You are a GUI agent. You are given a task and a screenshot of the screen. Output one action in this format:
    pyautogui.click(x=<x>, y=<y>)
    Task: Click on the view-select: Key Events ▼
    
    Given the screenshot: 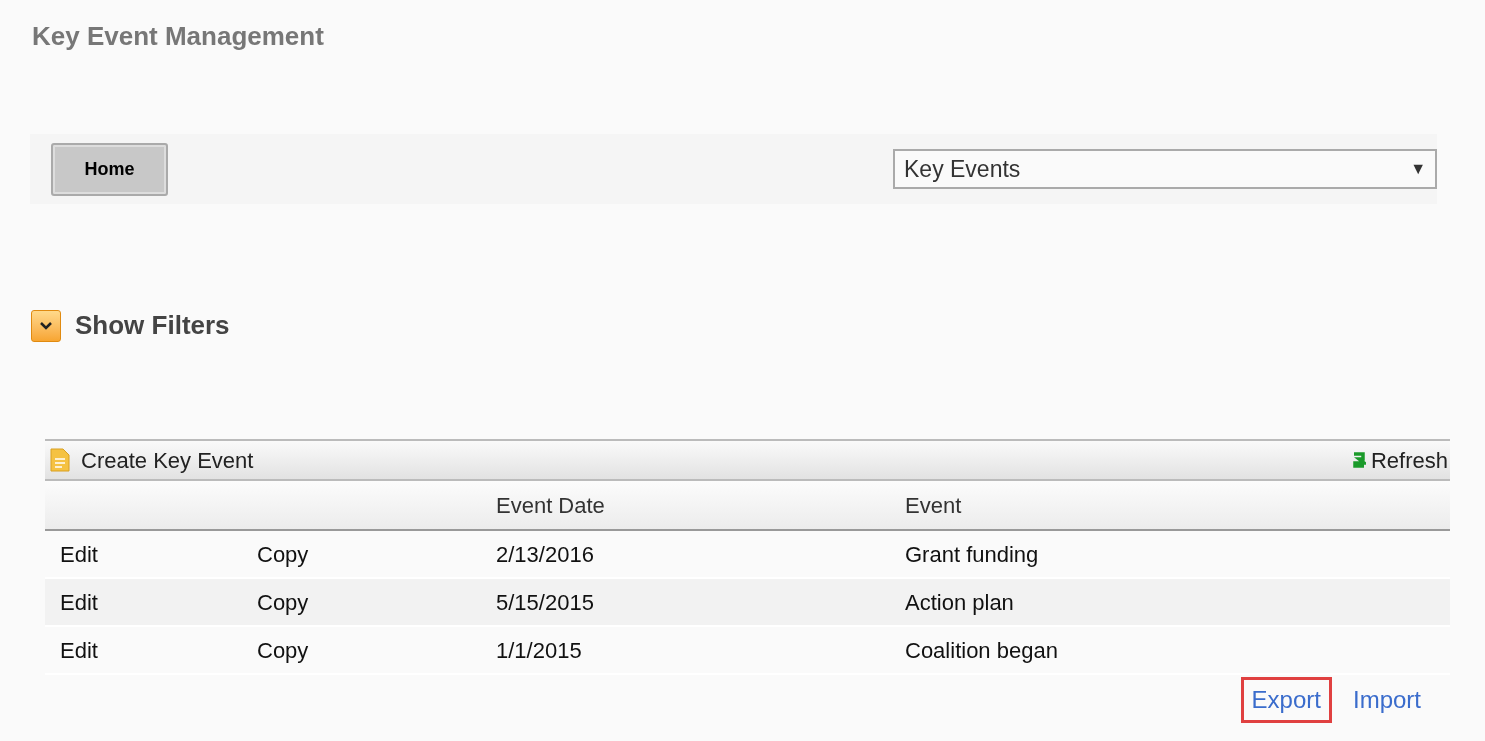 What is the action you would take?
    pyautogui.click(x=1165, y=169)
    